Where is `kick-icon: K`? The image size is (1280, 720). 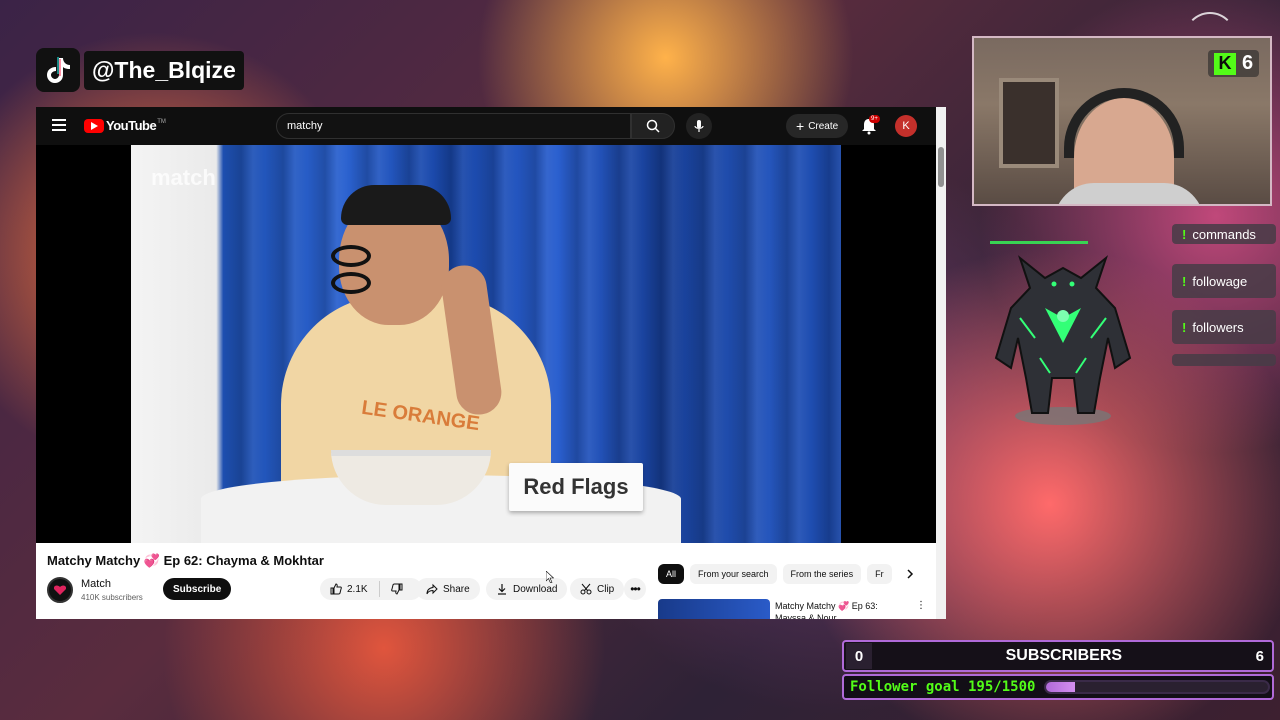 kick-icon: K is located at coordinates (1225, 63).